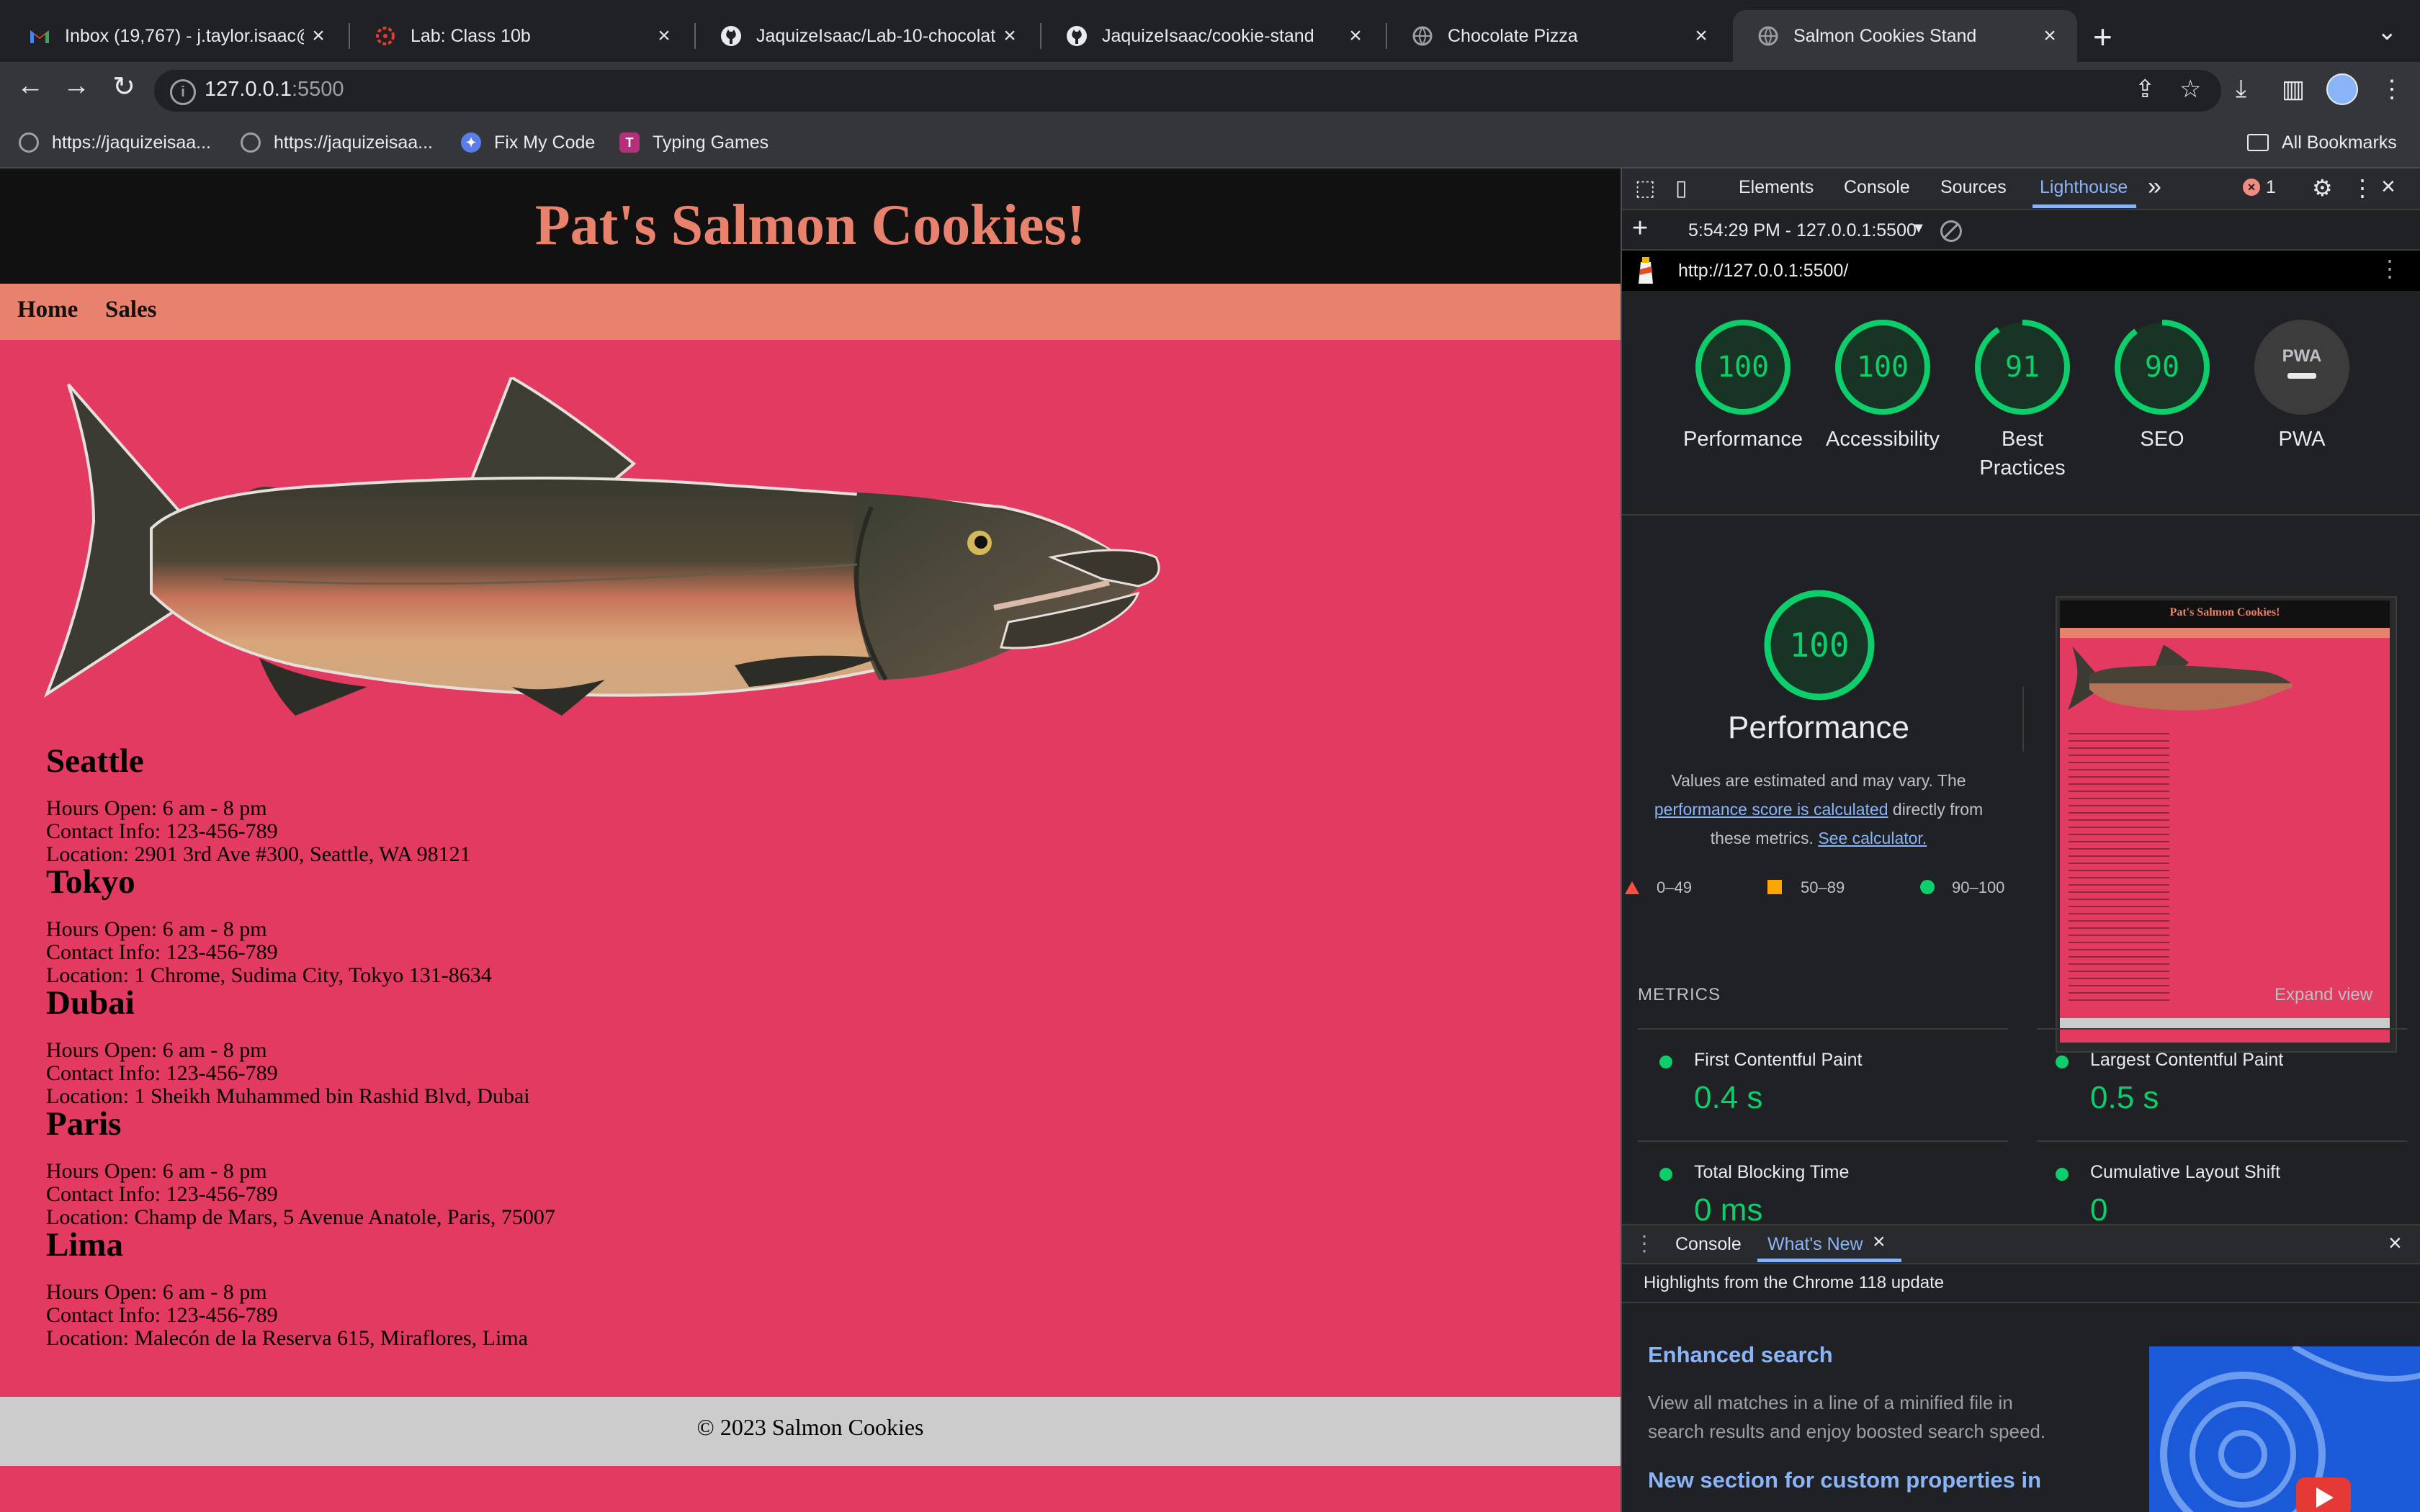  I want to click on nav-link-home: Home, so click(47, 310).